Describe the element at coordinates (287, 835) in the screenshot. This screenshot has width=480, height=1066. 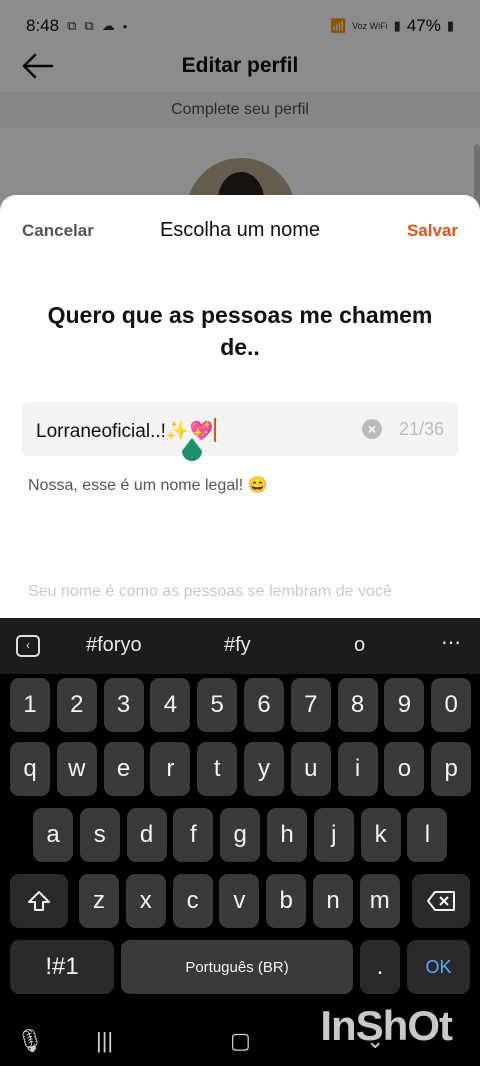
I see `key-h: h` at that location.